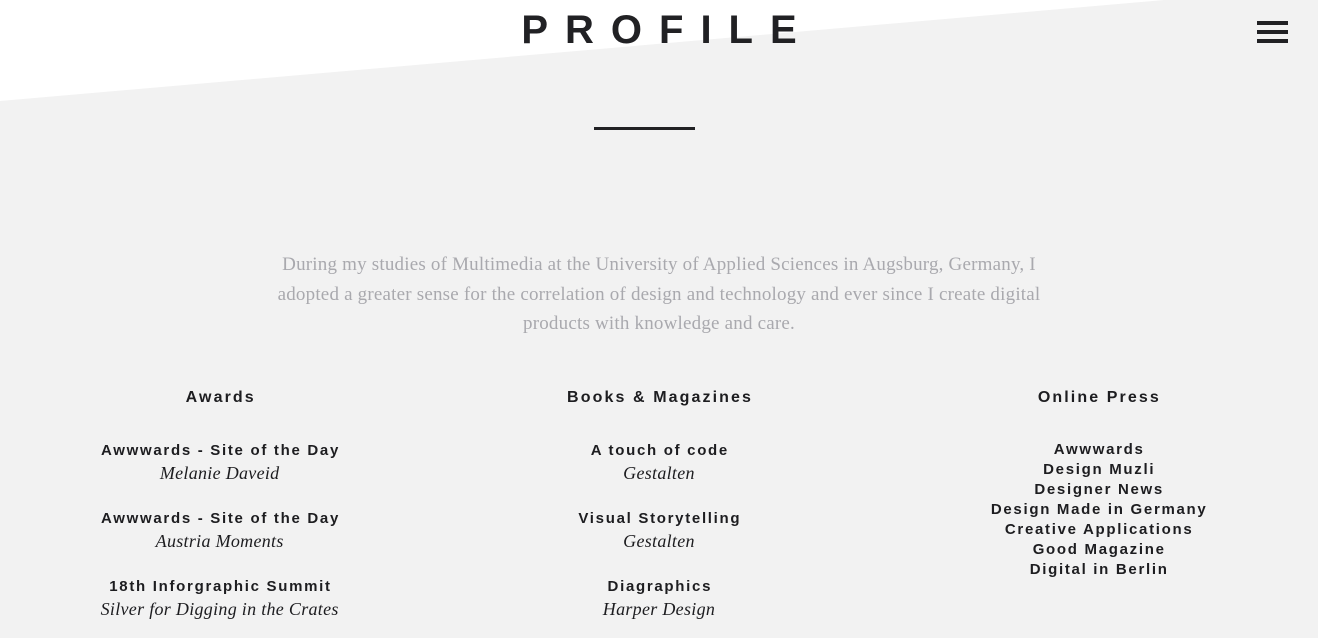  I want to click on publication-publisher: Harper Design, so click(659, 609).